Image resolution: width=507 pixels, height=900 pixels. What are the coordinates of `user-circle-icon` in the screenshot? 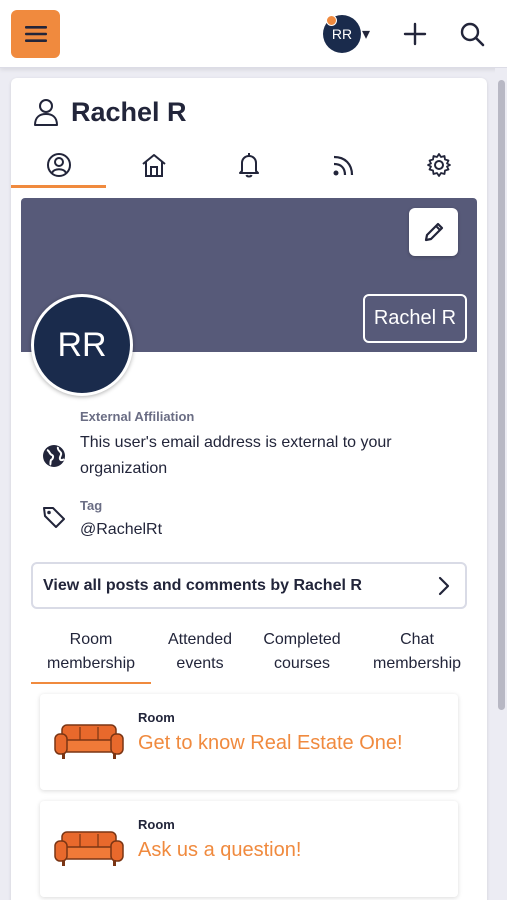 It's located at (58, 165).